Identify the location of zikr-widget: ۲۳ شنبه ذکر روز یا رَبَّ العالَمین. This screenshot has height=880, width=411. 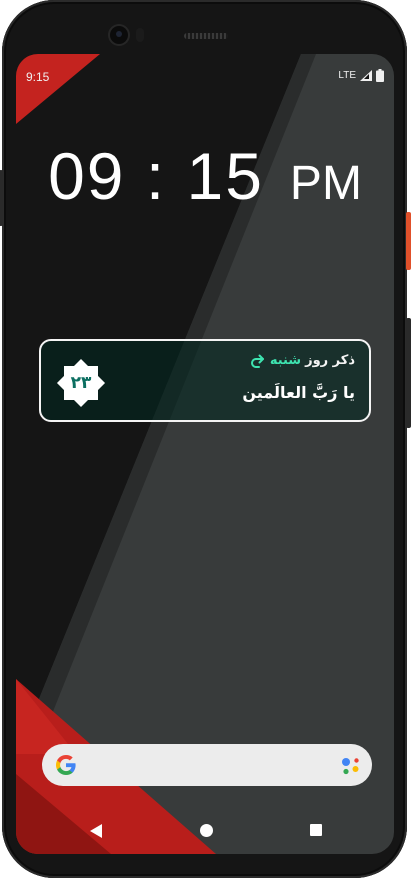
(205, 380).